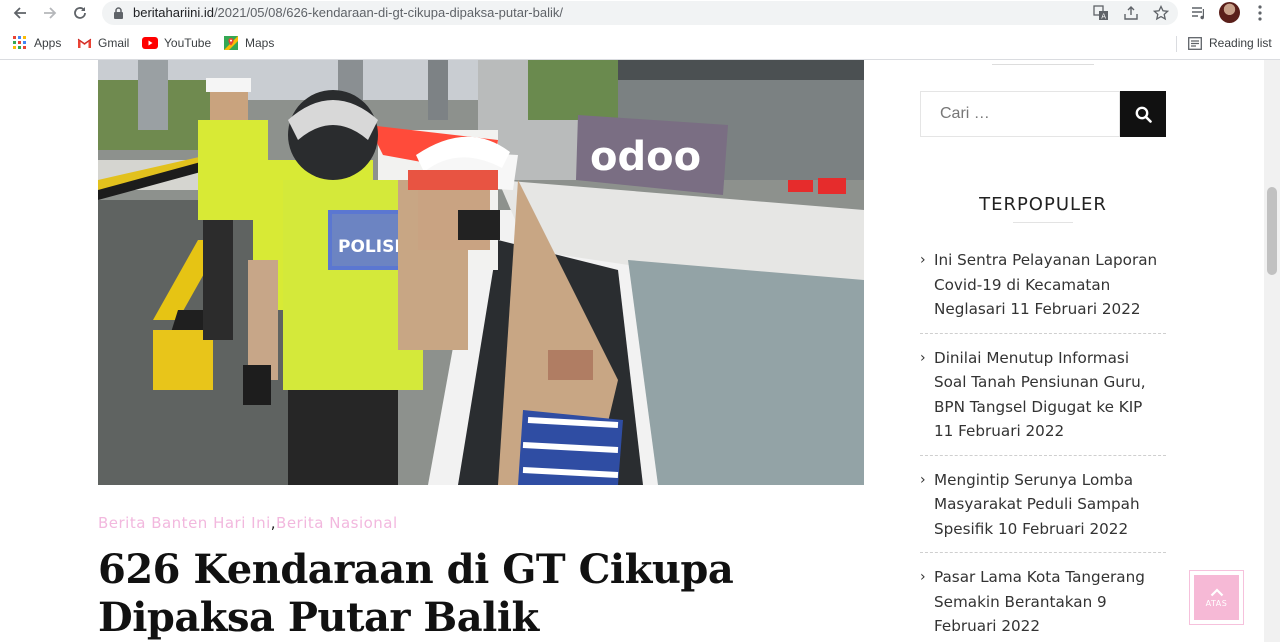 The width and height of the screenshot is (1280, 642). I want to click on category-link-nasional: Berita Nasional, so click(337, 523).